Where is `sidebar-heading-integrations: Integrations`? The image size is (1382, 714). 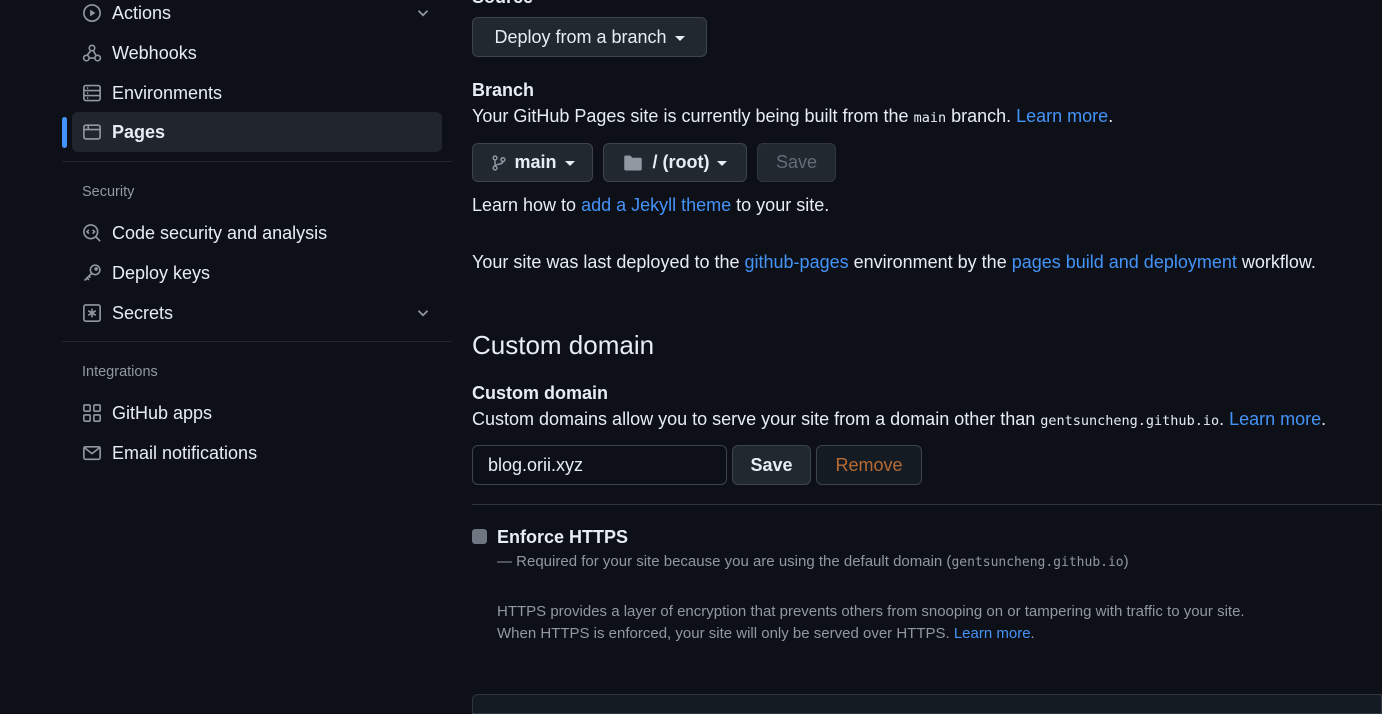 sidebar-heading-integrations: Integrations is located at coordinates (120, 372).